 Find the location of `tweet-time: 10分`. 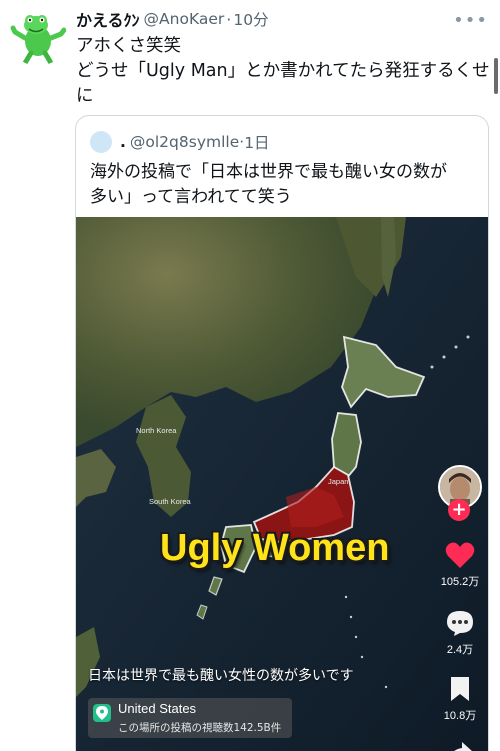

tweet-time: 10分 is located at coordinates (250, 19).